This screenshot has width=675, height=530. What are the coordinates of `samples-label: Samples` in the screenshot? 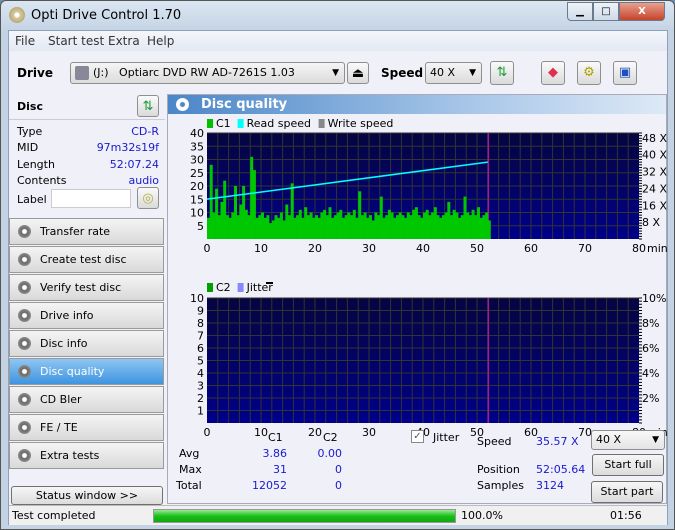 It's located at (500, 485).